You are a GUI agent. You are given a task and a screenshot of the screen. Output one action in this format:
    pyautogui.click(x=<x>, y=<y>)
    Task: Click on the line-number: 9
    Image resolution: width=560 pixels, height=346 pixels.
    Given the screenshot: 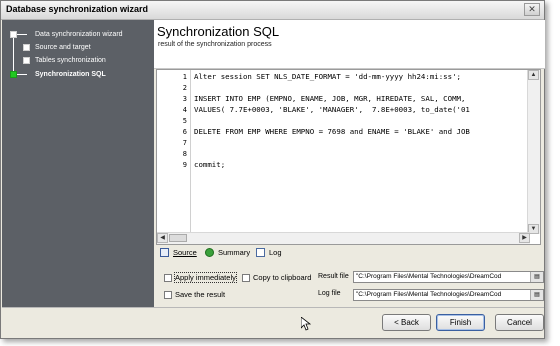 What is the action you would take?
    pyautogui.click(x=184, y=165)
    